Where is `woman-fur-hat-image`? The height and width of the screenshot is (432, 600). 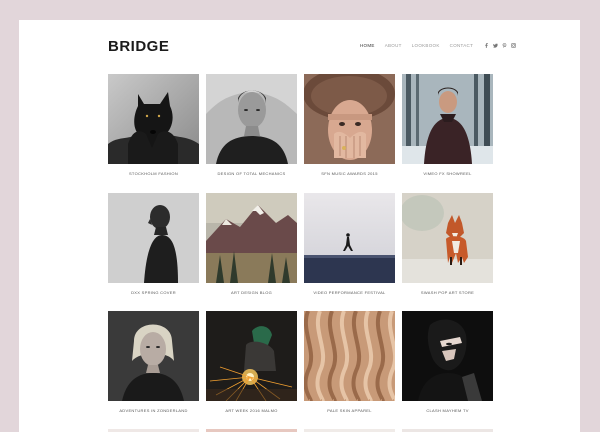
woman-fur-hat-image is located at coordinates (349, 119).